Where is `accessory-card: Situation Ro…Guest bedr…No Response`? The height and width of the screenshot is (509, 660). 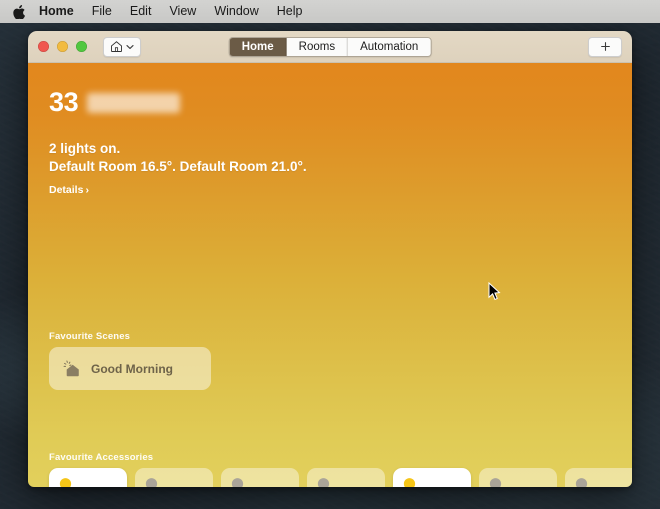
accessory-card: Situation Ro…Guest bedr…No Response is located at coordinates (346, 477).